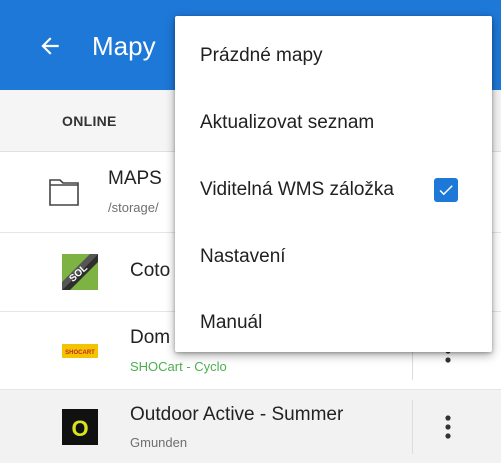 This screenshot has height=463, width=501. What do you see at coordinates (297, 189) in the screenshot?
I see `menu-item-label: Viditelná WMS záložka` at bounding box center [297, 189].